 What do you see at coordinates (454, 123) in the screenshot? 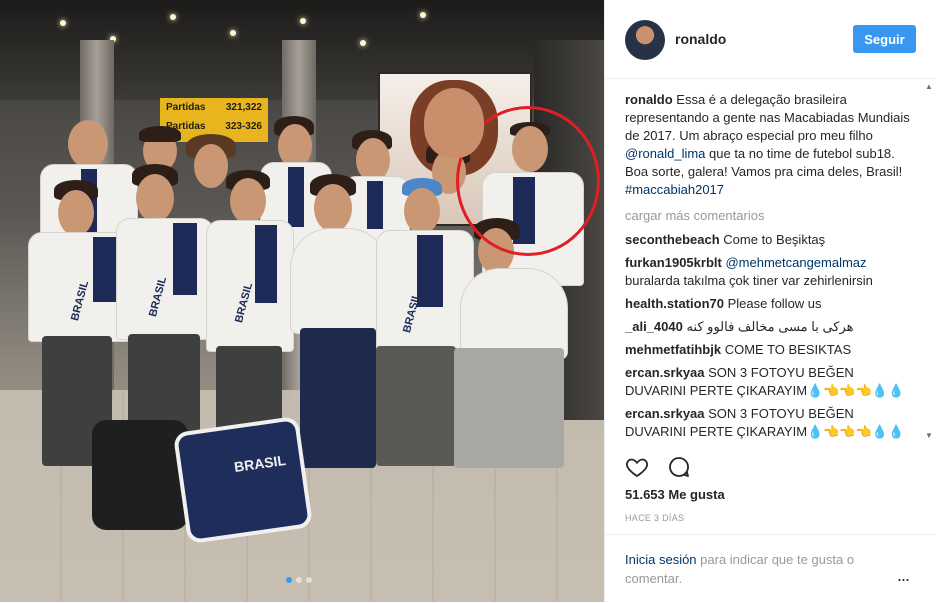
I see `billboard-face` at bounding box center [454, 123].